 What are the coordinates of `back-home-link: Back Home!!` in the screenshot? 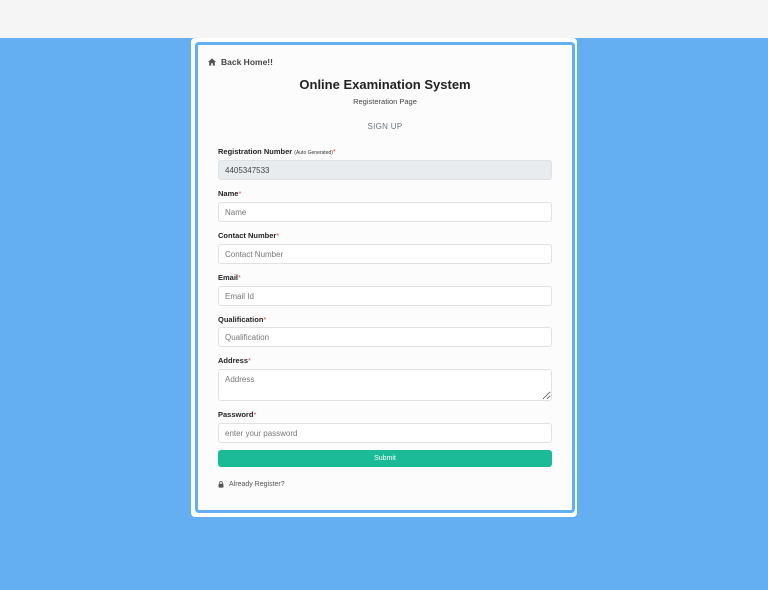 It's located at (240, 62).